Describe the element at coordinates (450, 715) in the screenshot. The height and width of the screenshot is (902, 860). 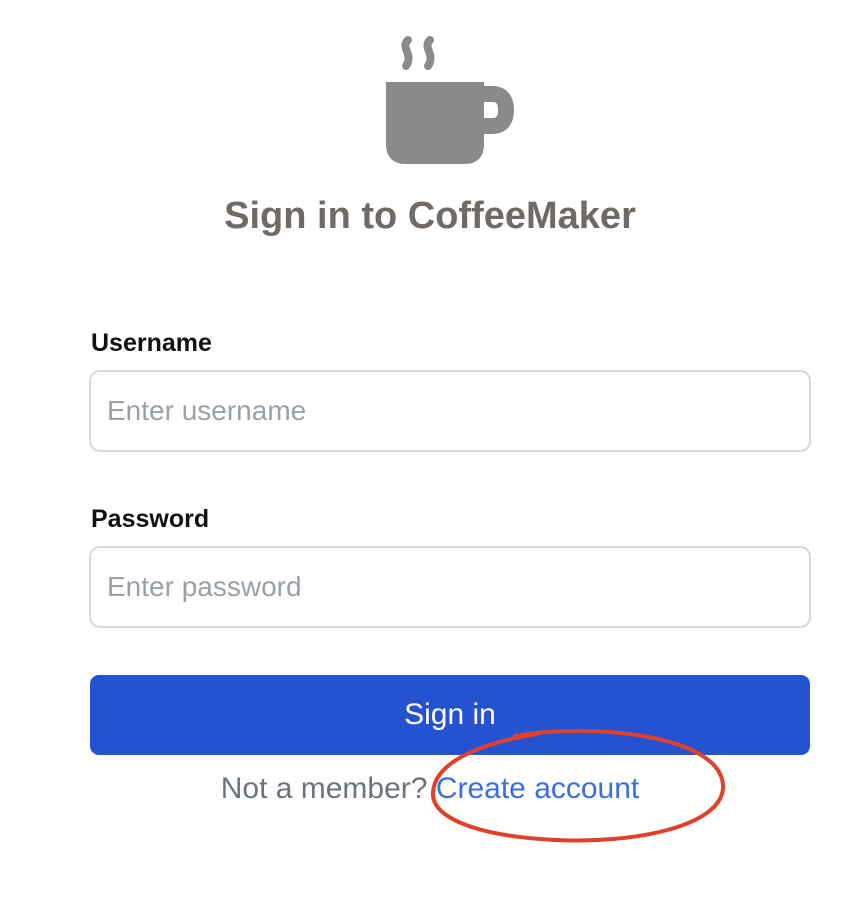
I see `sign-in-button: Sign in` at that location.